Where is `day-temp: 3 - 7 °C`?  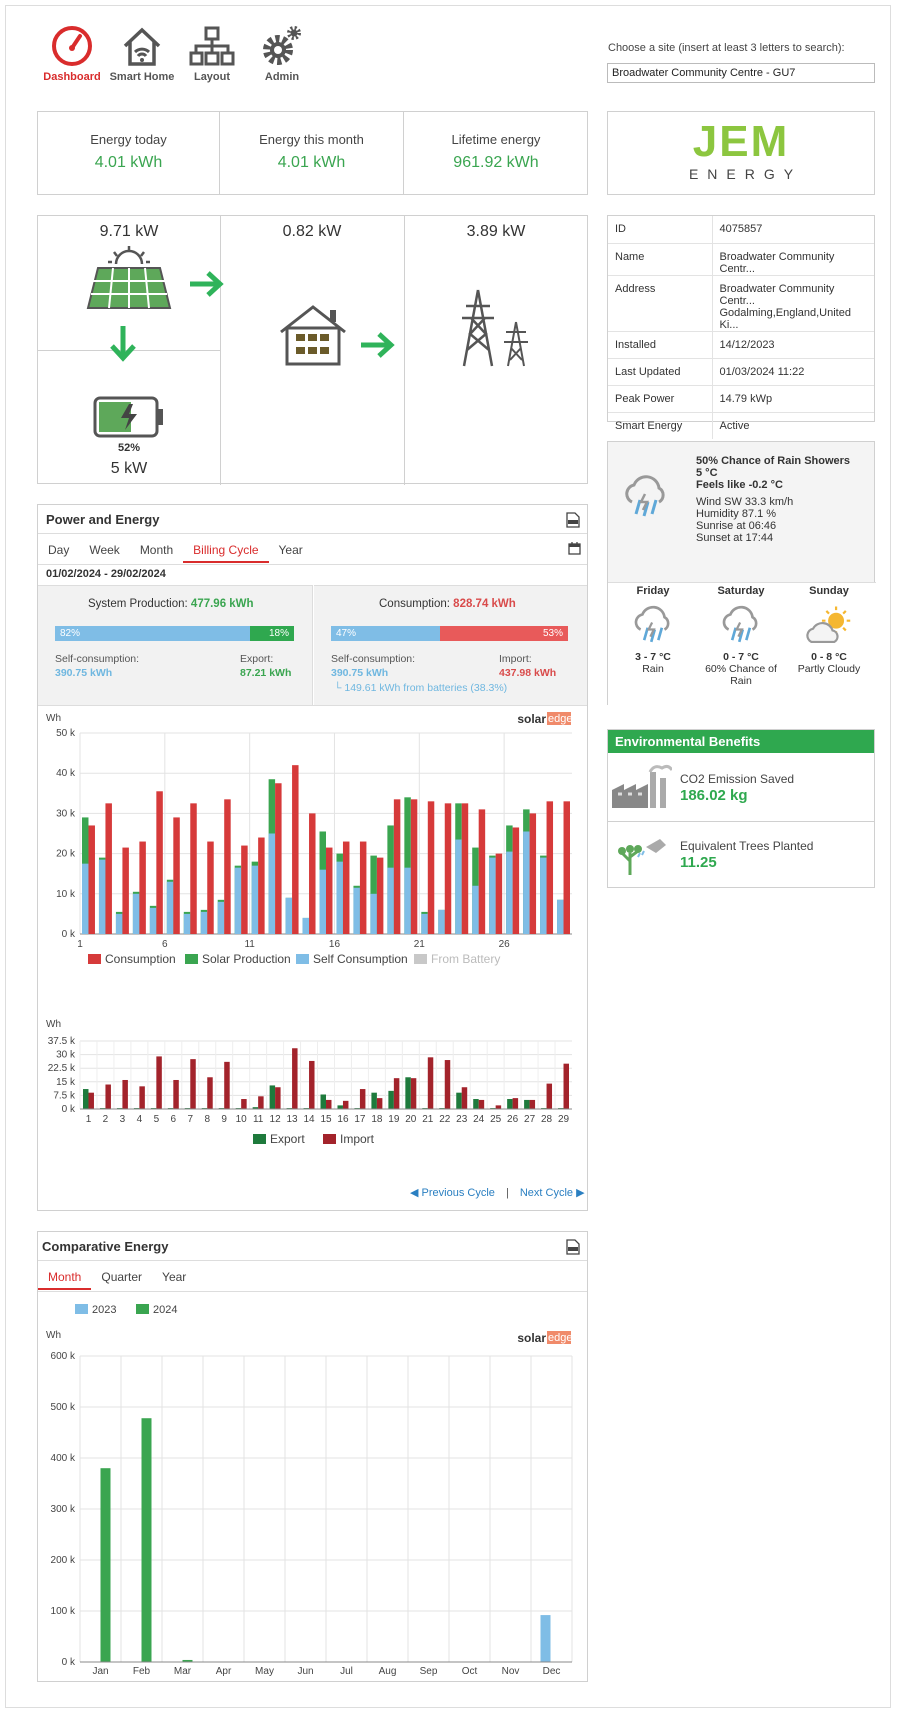
day-temp: 3 - 7 °C is located at coordinates (653, 657).